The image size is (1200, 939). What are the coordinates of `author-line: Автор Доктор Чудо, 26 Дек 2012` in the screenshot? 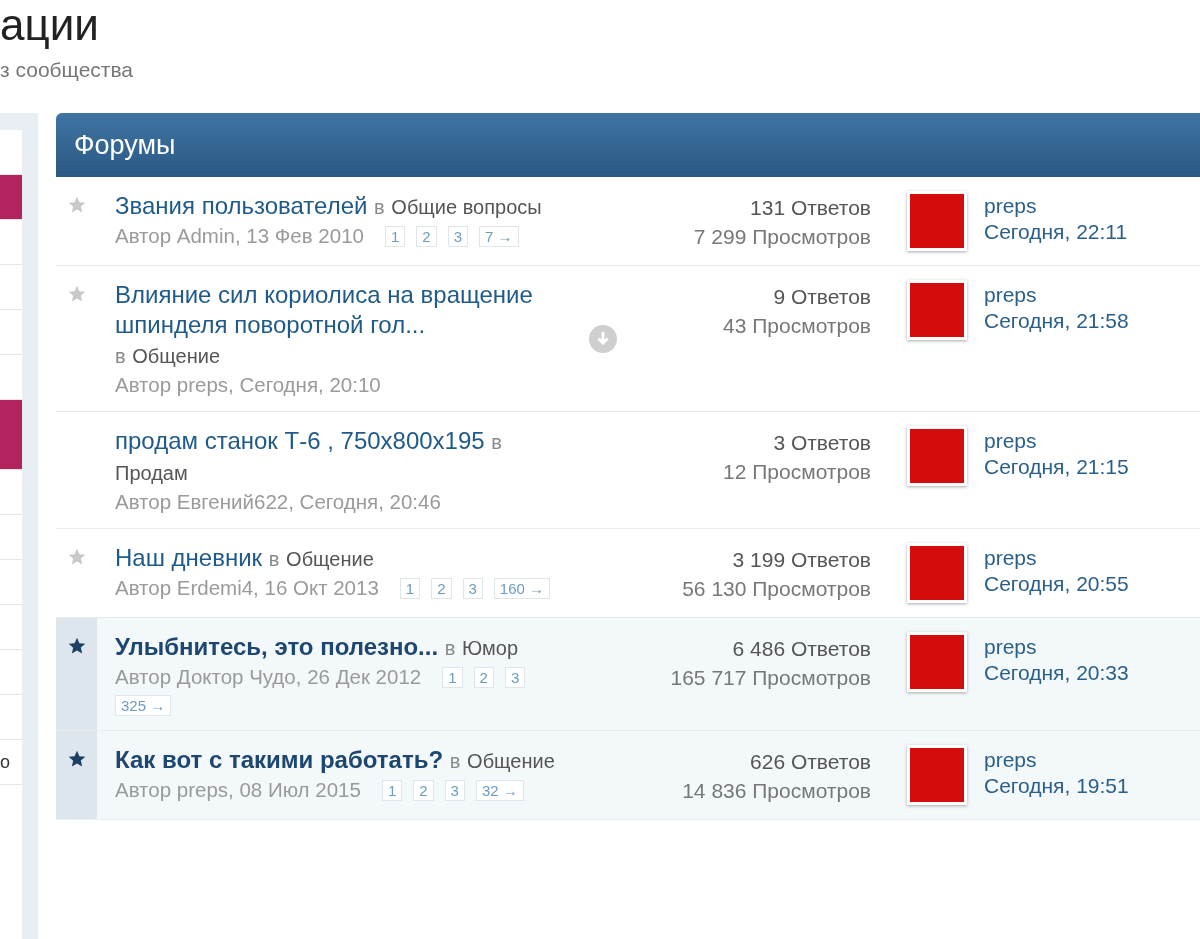 It's located at (268, 677).